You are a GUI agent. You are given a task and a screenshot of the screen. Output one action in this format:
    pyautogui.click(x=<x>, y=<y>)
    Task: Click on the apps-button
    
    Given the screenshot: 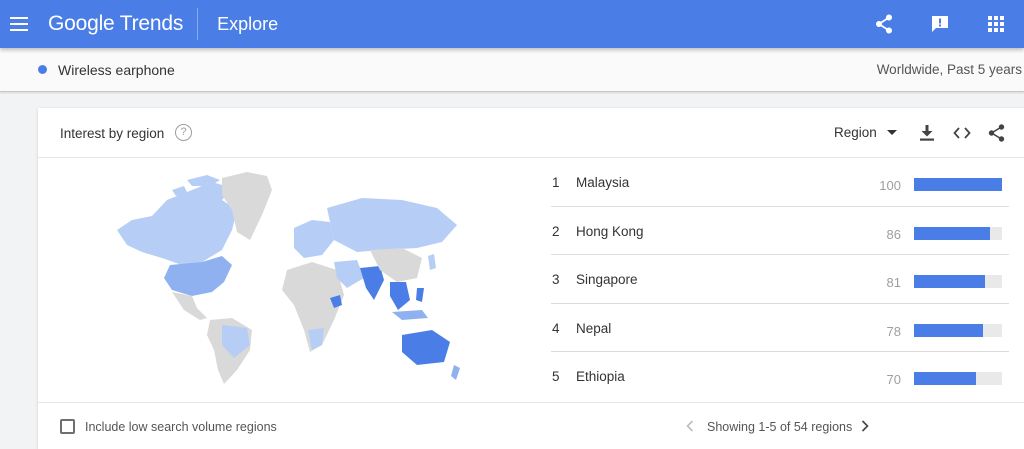 What is the action you would take?
    pyautogui.click(x=996, y=24)
    